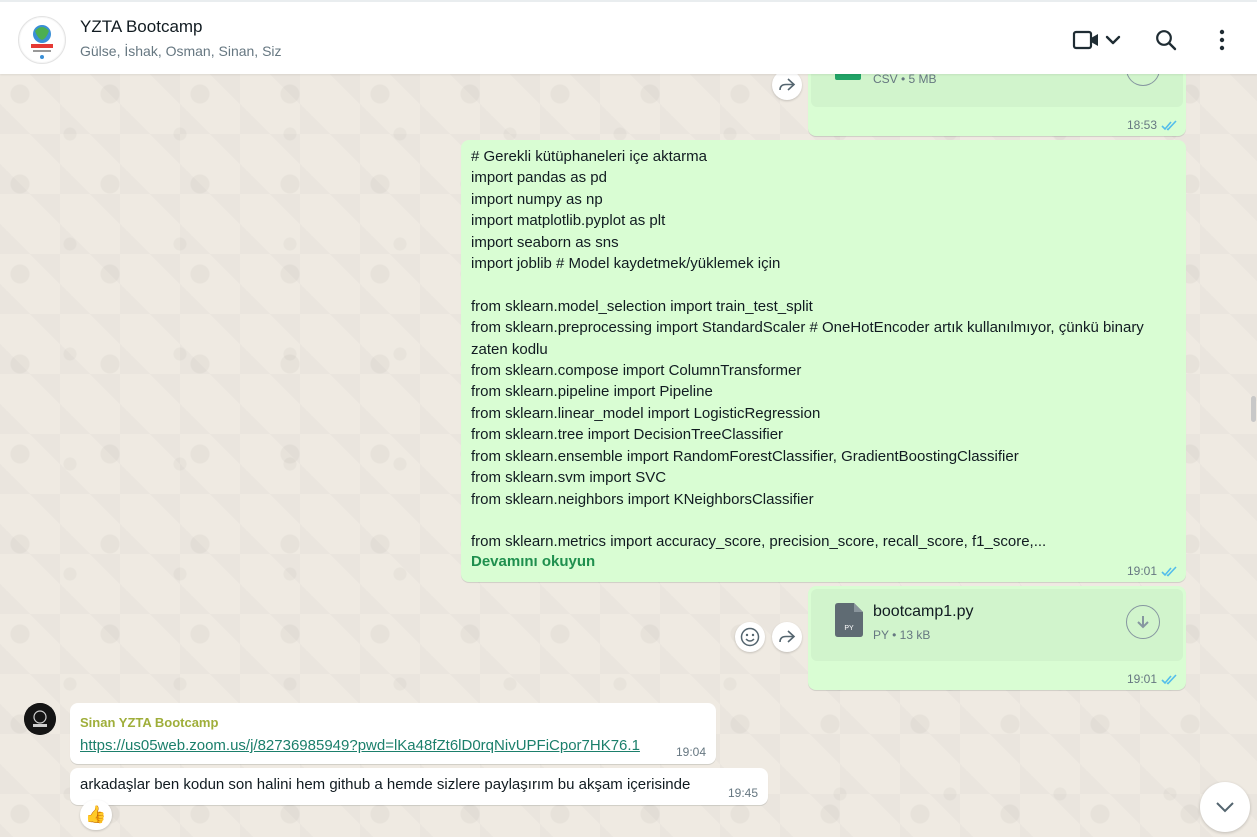 This screenshot has width=1257, height=837. I want to click on message-time: 19:04, so click(690, 752).